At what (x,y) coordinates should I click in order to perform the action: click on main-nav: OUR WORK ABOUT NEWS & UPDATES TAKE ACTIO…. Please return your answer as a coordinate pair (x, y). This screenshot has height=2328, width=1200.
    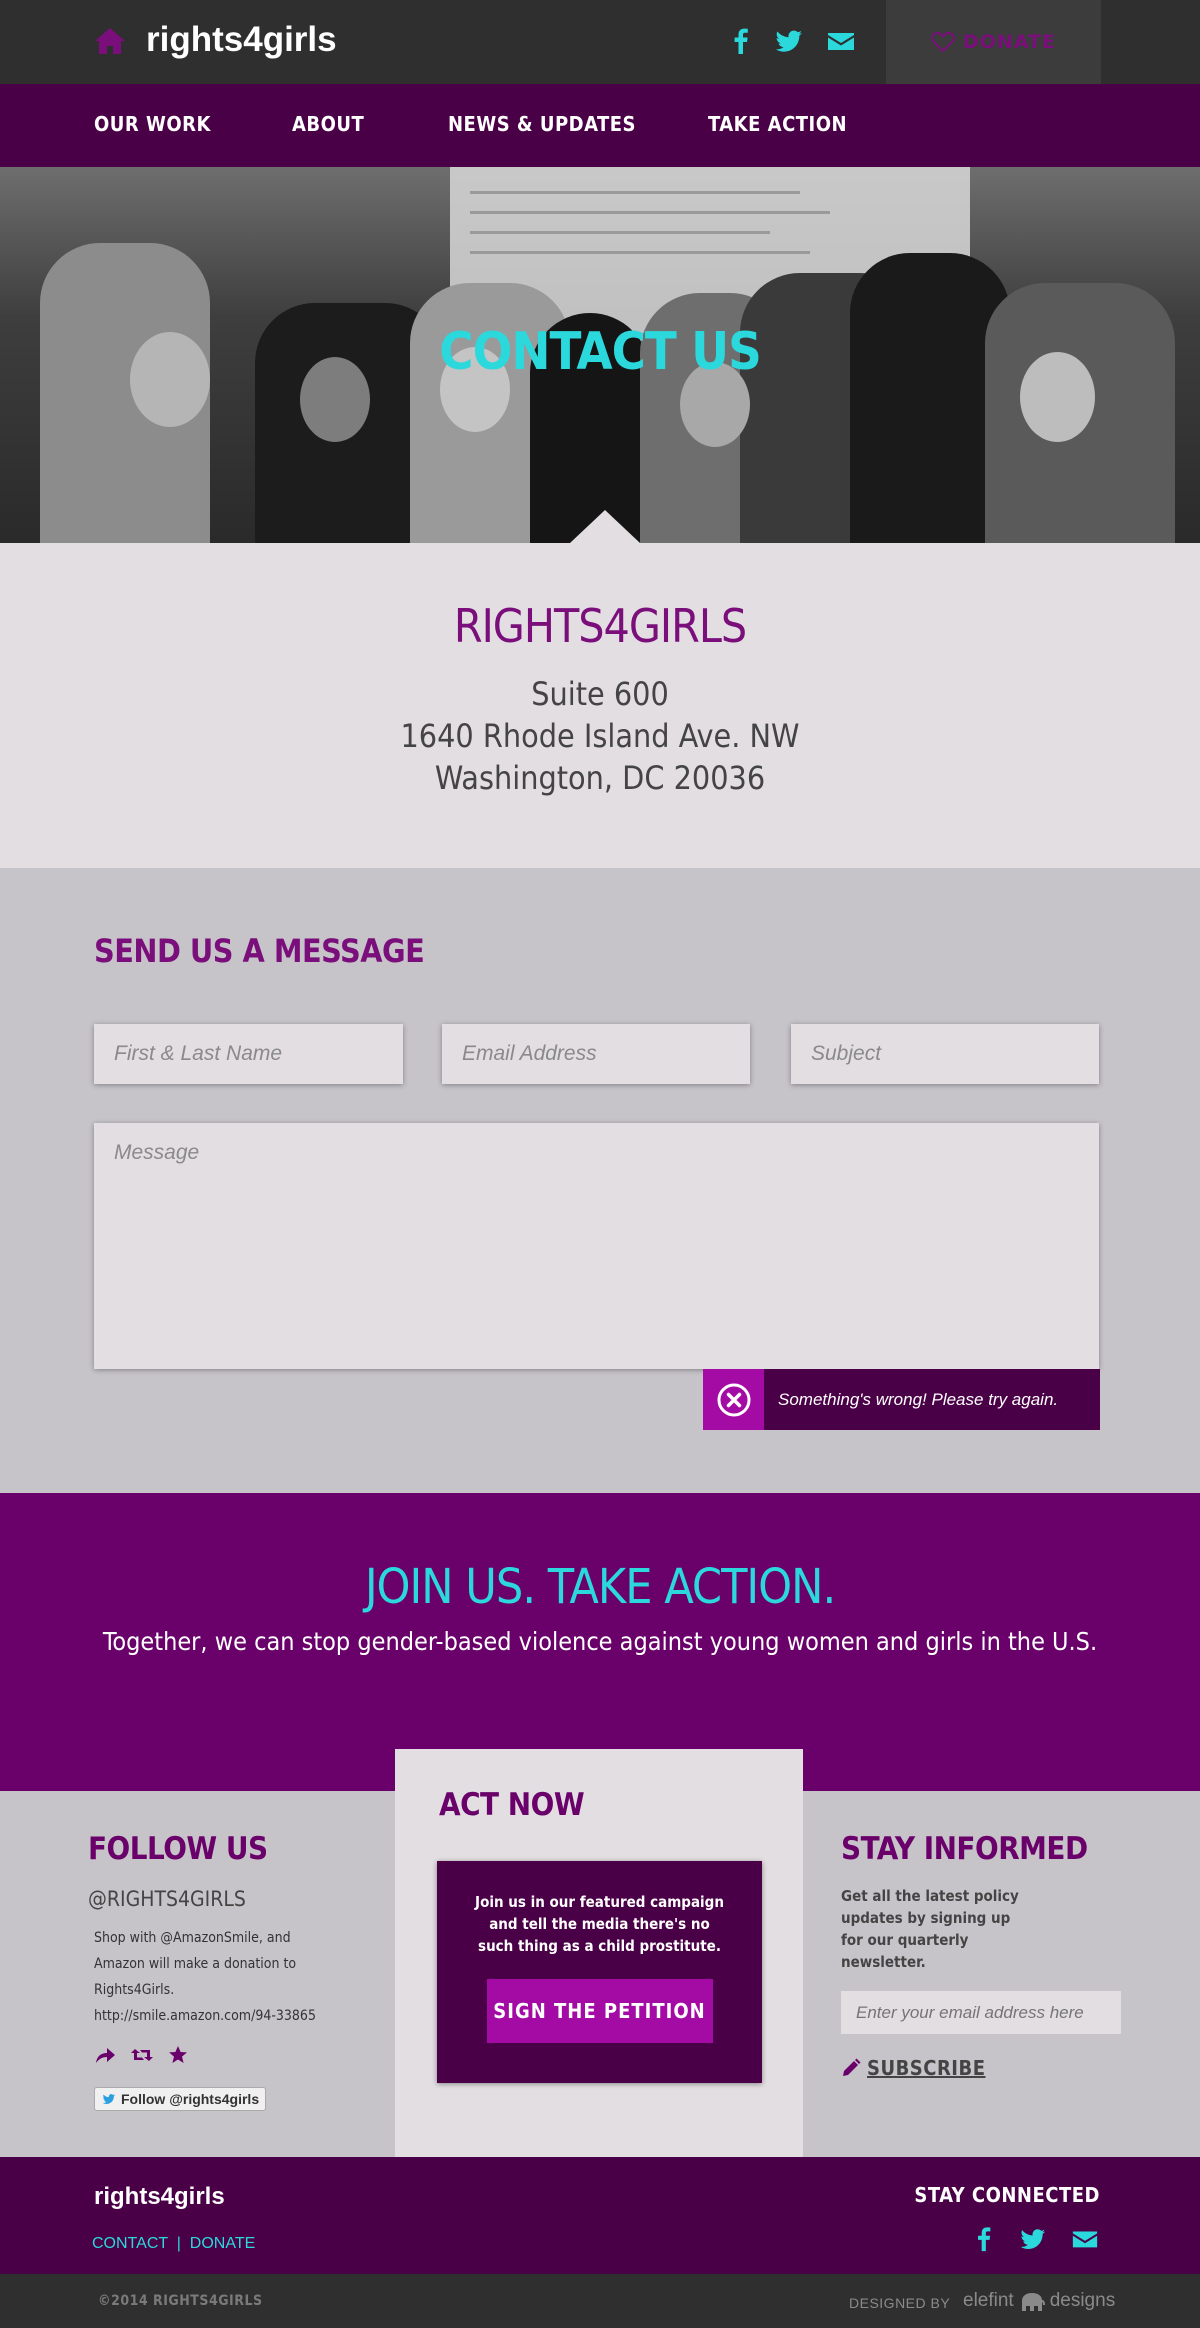
    Looking at the image, I should click on (600, 125).